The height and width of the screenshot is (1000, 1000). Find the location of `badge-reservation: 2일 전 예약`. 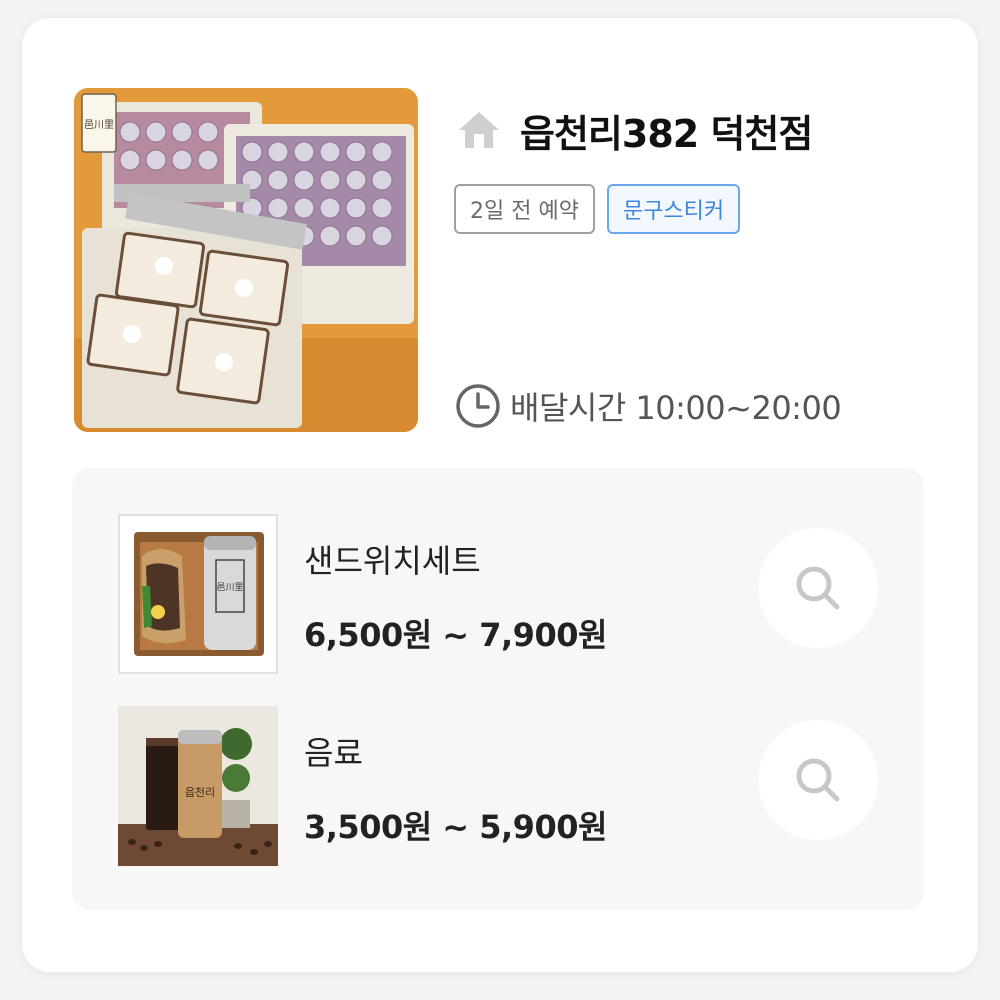

badge-reservation: 2일 전 예약 is located at coordinates (524, 209).